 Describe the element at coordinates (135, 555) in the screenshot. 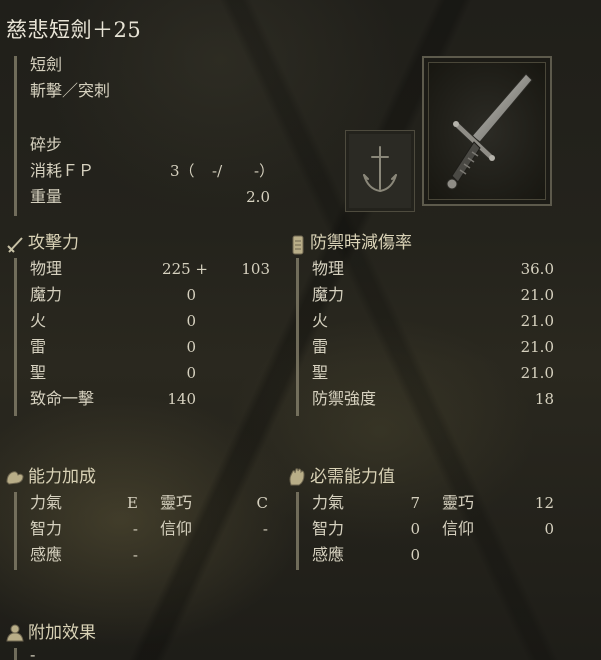

I see `scaling-value-arc: -` at that location.